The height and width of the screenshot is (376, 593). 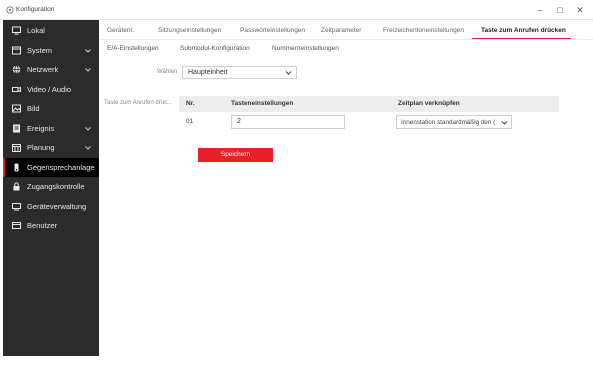 What do you see at coordinates (16, 167) in the screenshot?
I see `intercom-icon` at bounding box center [16, 167].